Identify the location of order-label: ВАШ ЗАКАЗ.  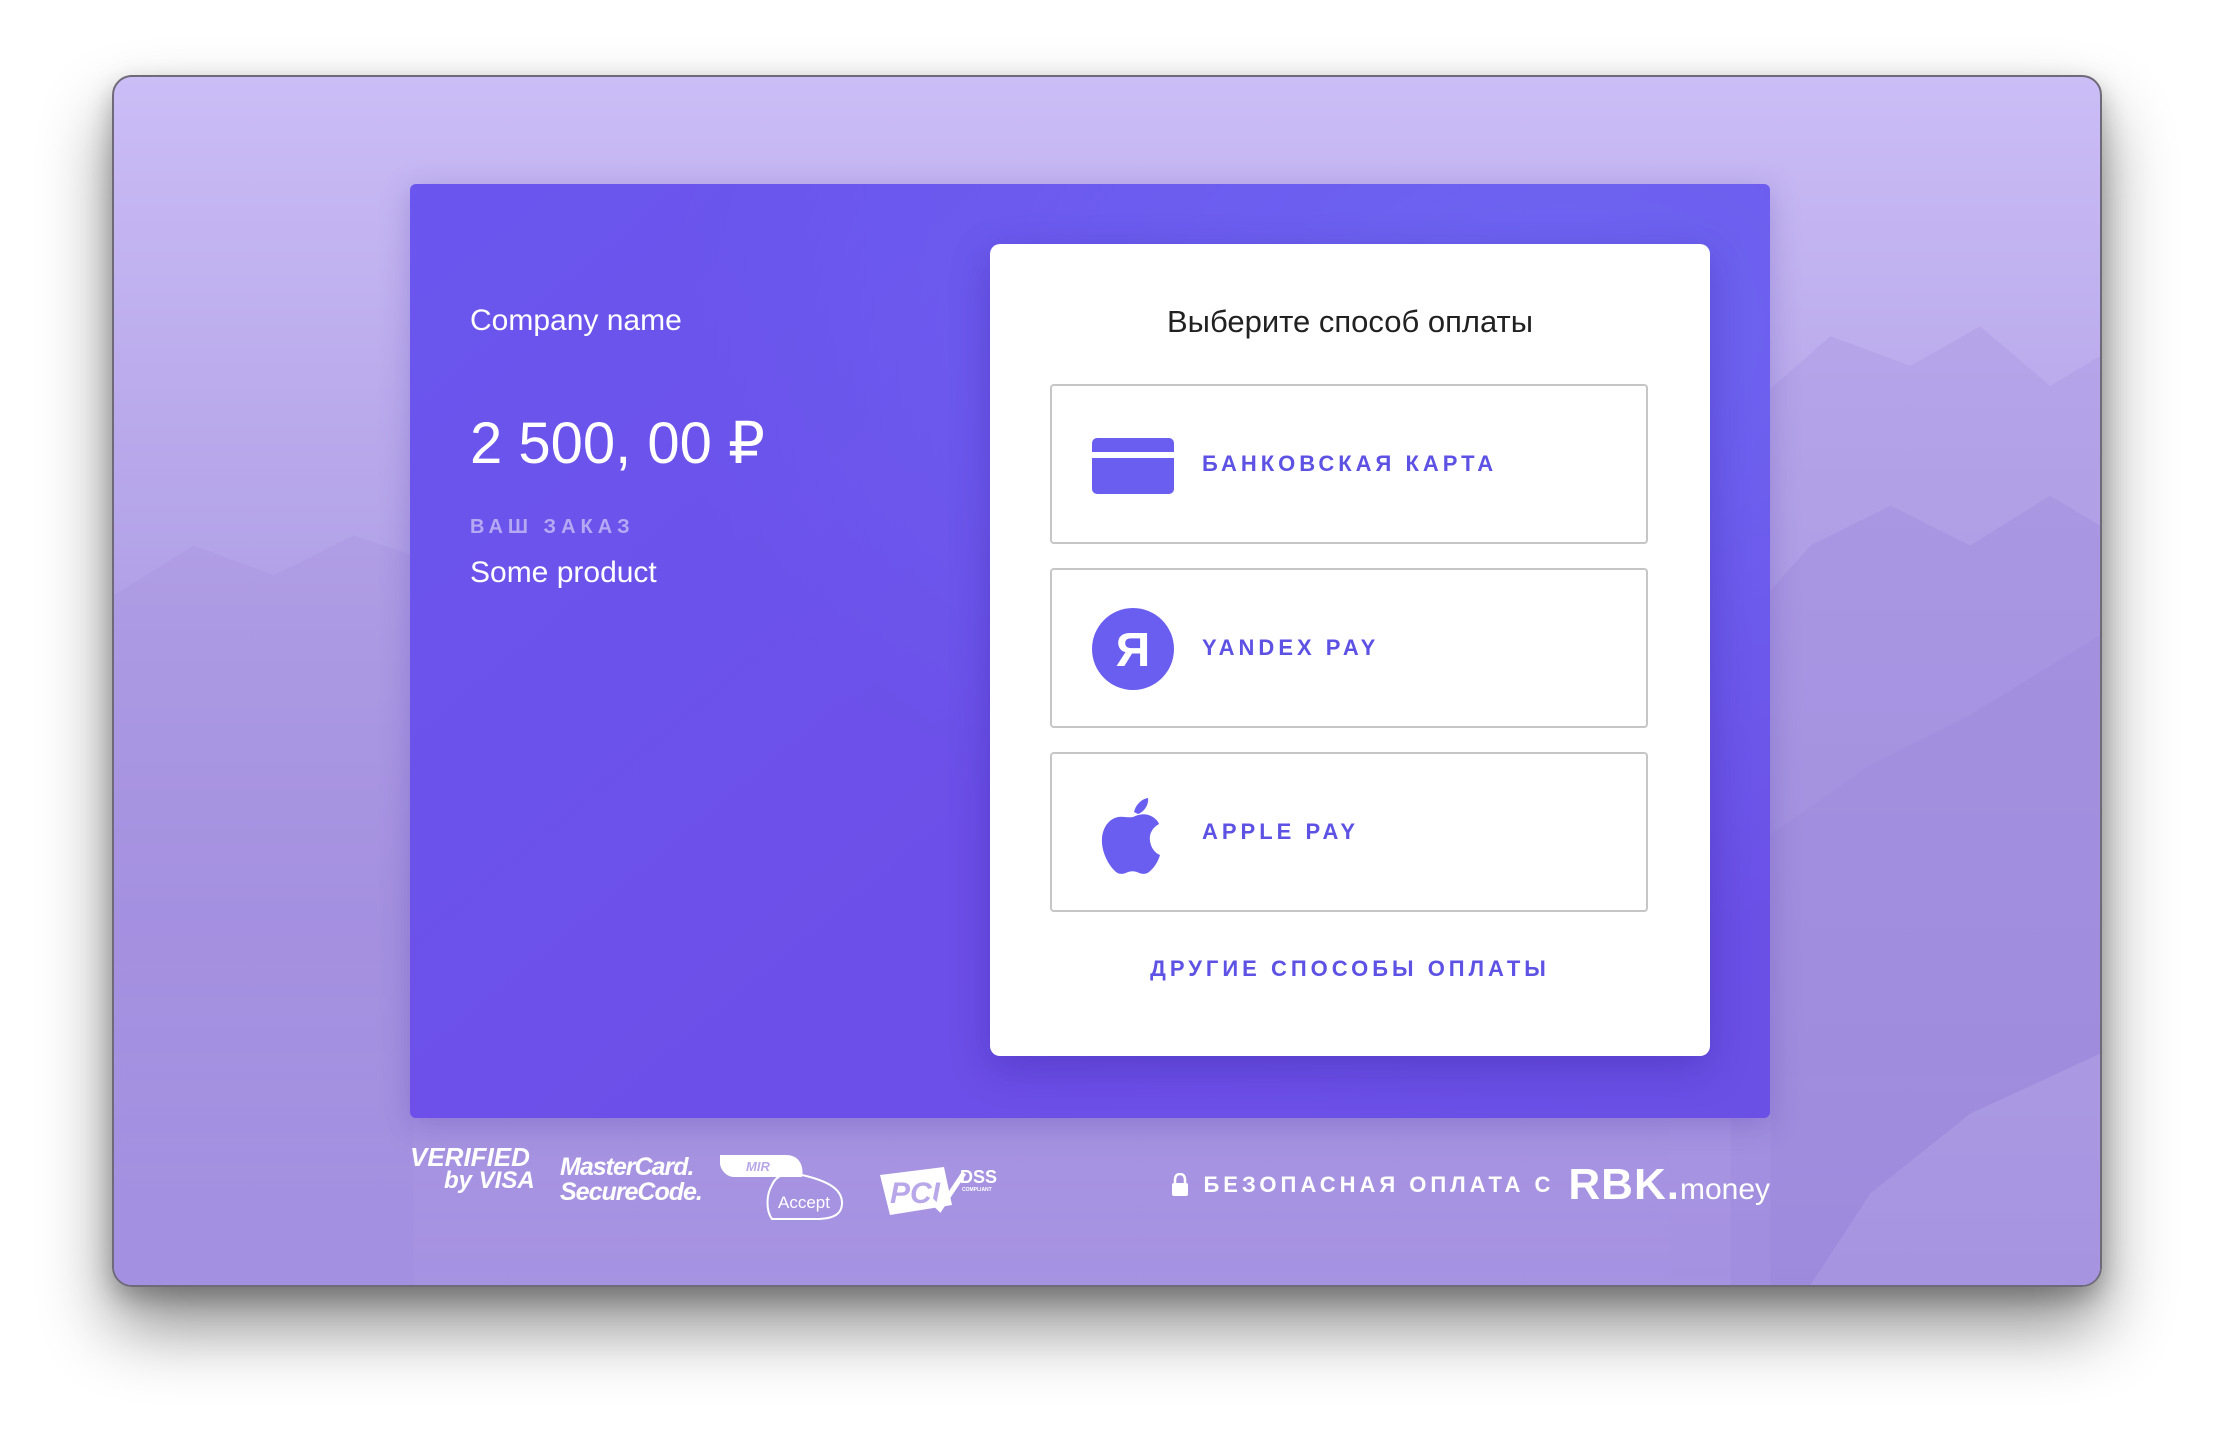
(552, 527).